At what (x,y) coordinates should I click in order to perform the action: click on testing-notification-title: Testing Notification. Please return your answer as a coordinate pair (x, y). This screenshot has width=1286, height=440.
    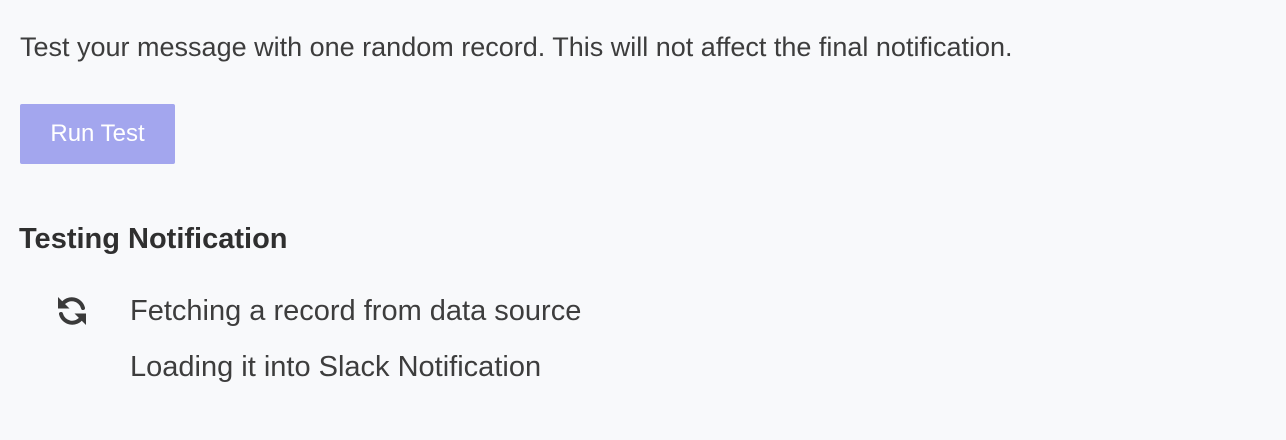
    Looking at the image, I should click on (153, 239).